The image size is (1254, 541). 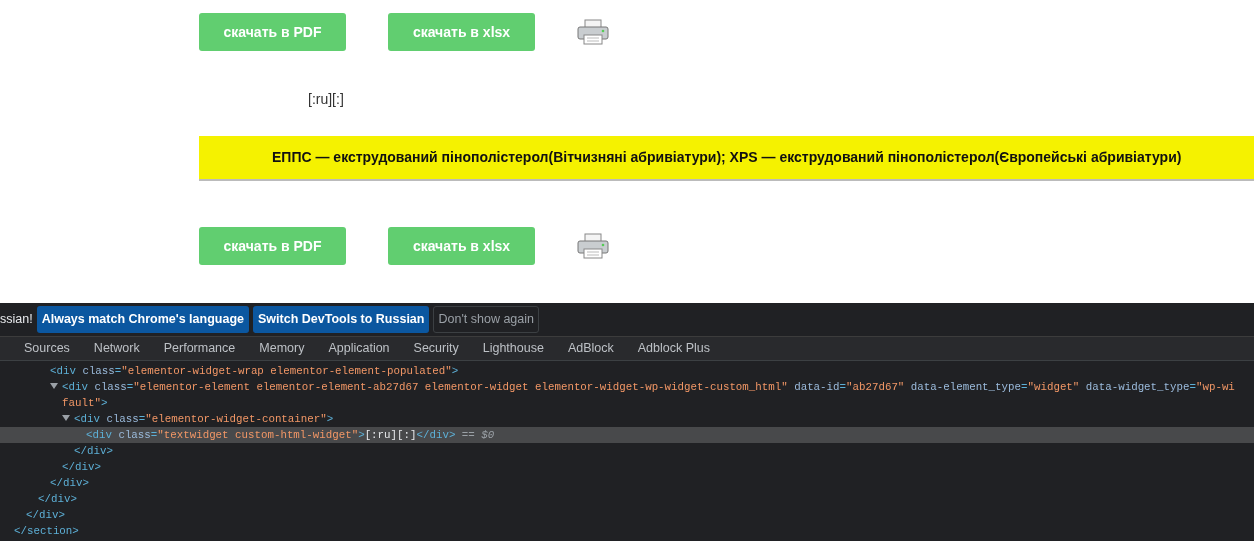 I want to click on code-line: <div class="elementor-widget-container">, so click(x=204, y=419).